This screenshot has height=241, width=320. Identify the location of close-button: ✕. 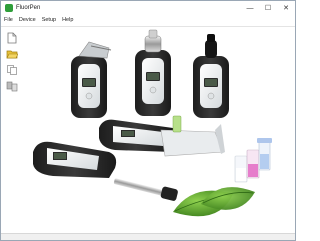
(286, 8).